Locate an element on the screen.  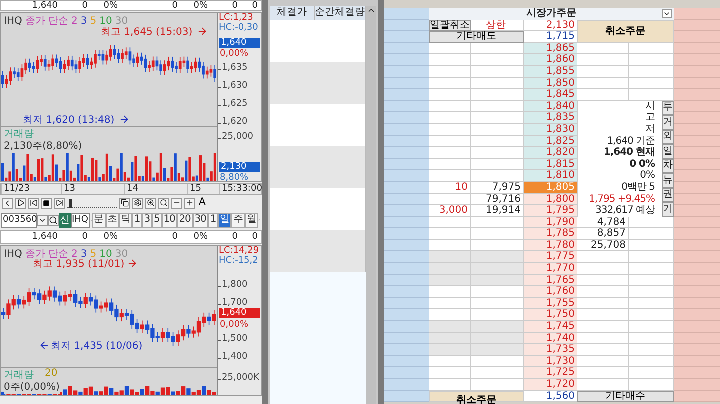
side-tab-button: 거 is located at coordinates (668, 122).